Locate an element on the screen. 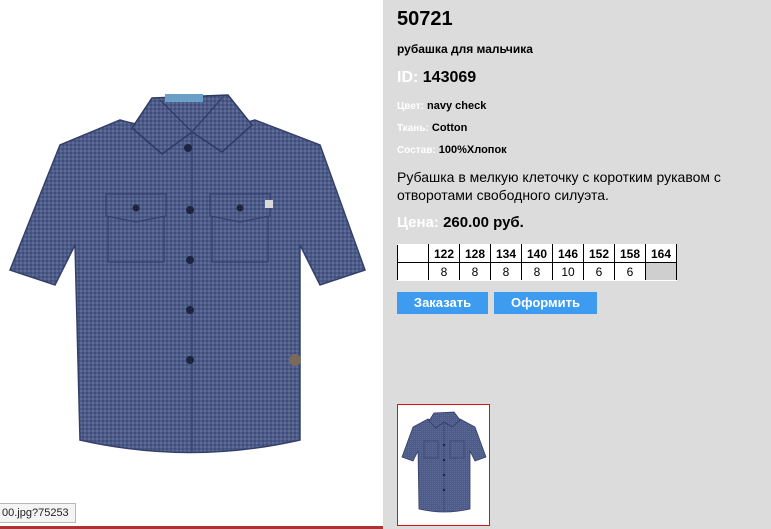 Image resolution: width=771 pixels, height=529 pixels. size-header-cell: 122 is located at coordinates (444, 253).